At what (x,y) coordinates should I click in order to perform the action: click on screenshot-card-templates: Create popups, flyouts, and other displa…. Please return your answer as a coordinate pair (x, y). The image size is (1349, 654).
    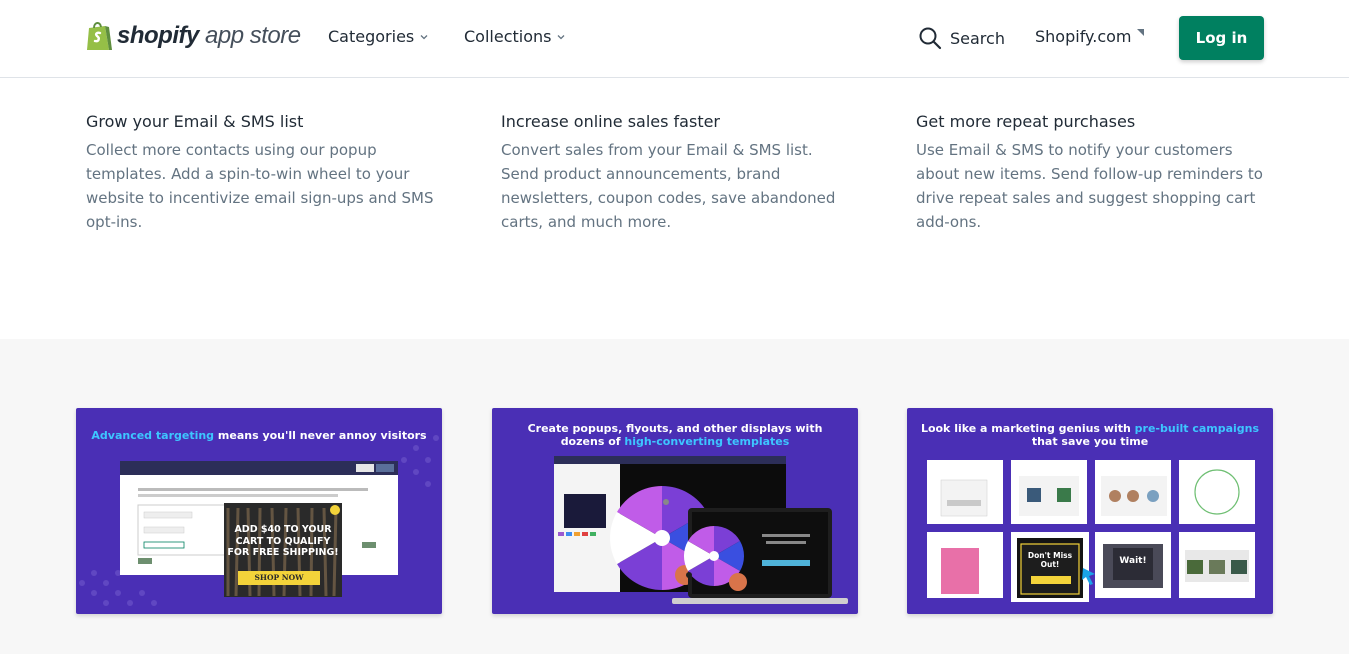
    Looking at the image, I should click on (675, 511).